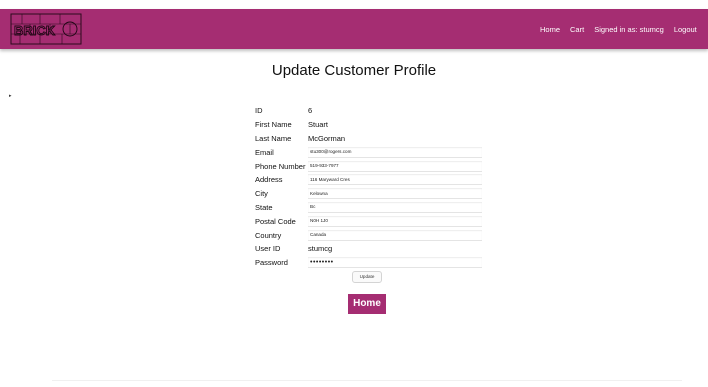 Image resolution: width=708 pixels, height=387 pixels. I want to click on country-label: Country, so click(268, 235).